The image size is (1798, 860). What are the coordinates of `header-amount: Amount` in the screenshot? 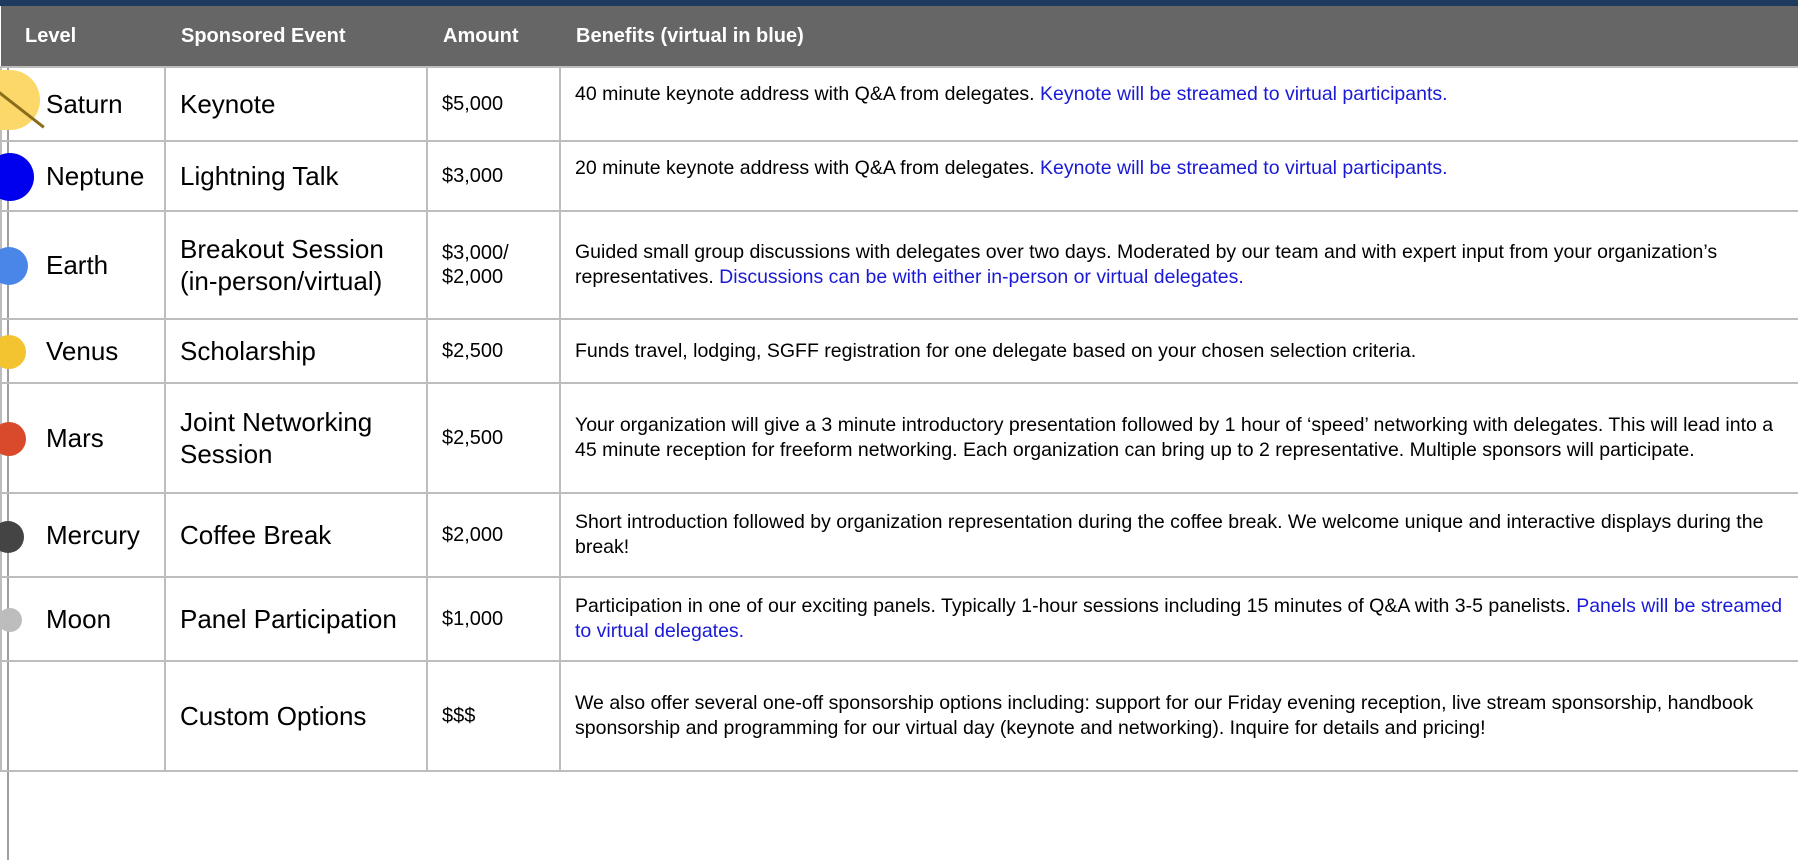 It's located at (493, 36).